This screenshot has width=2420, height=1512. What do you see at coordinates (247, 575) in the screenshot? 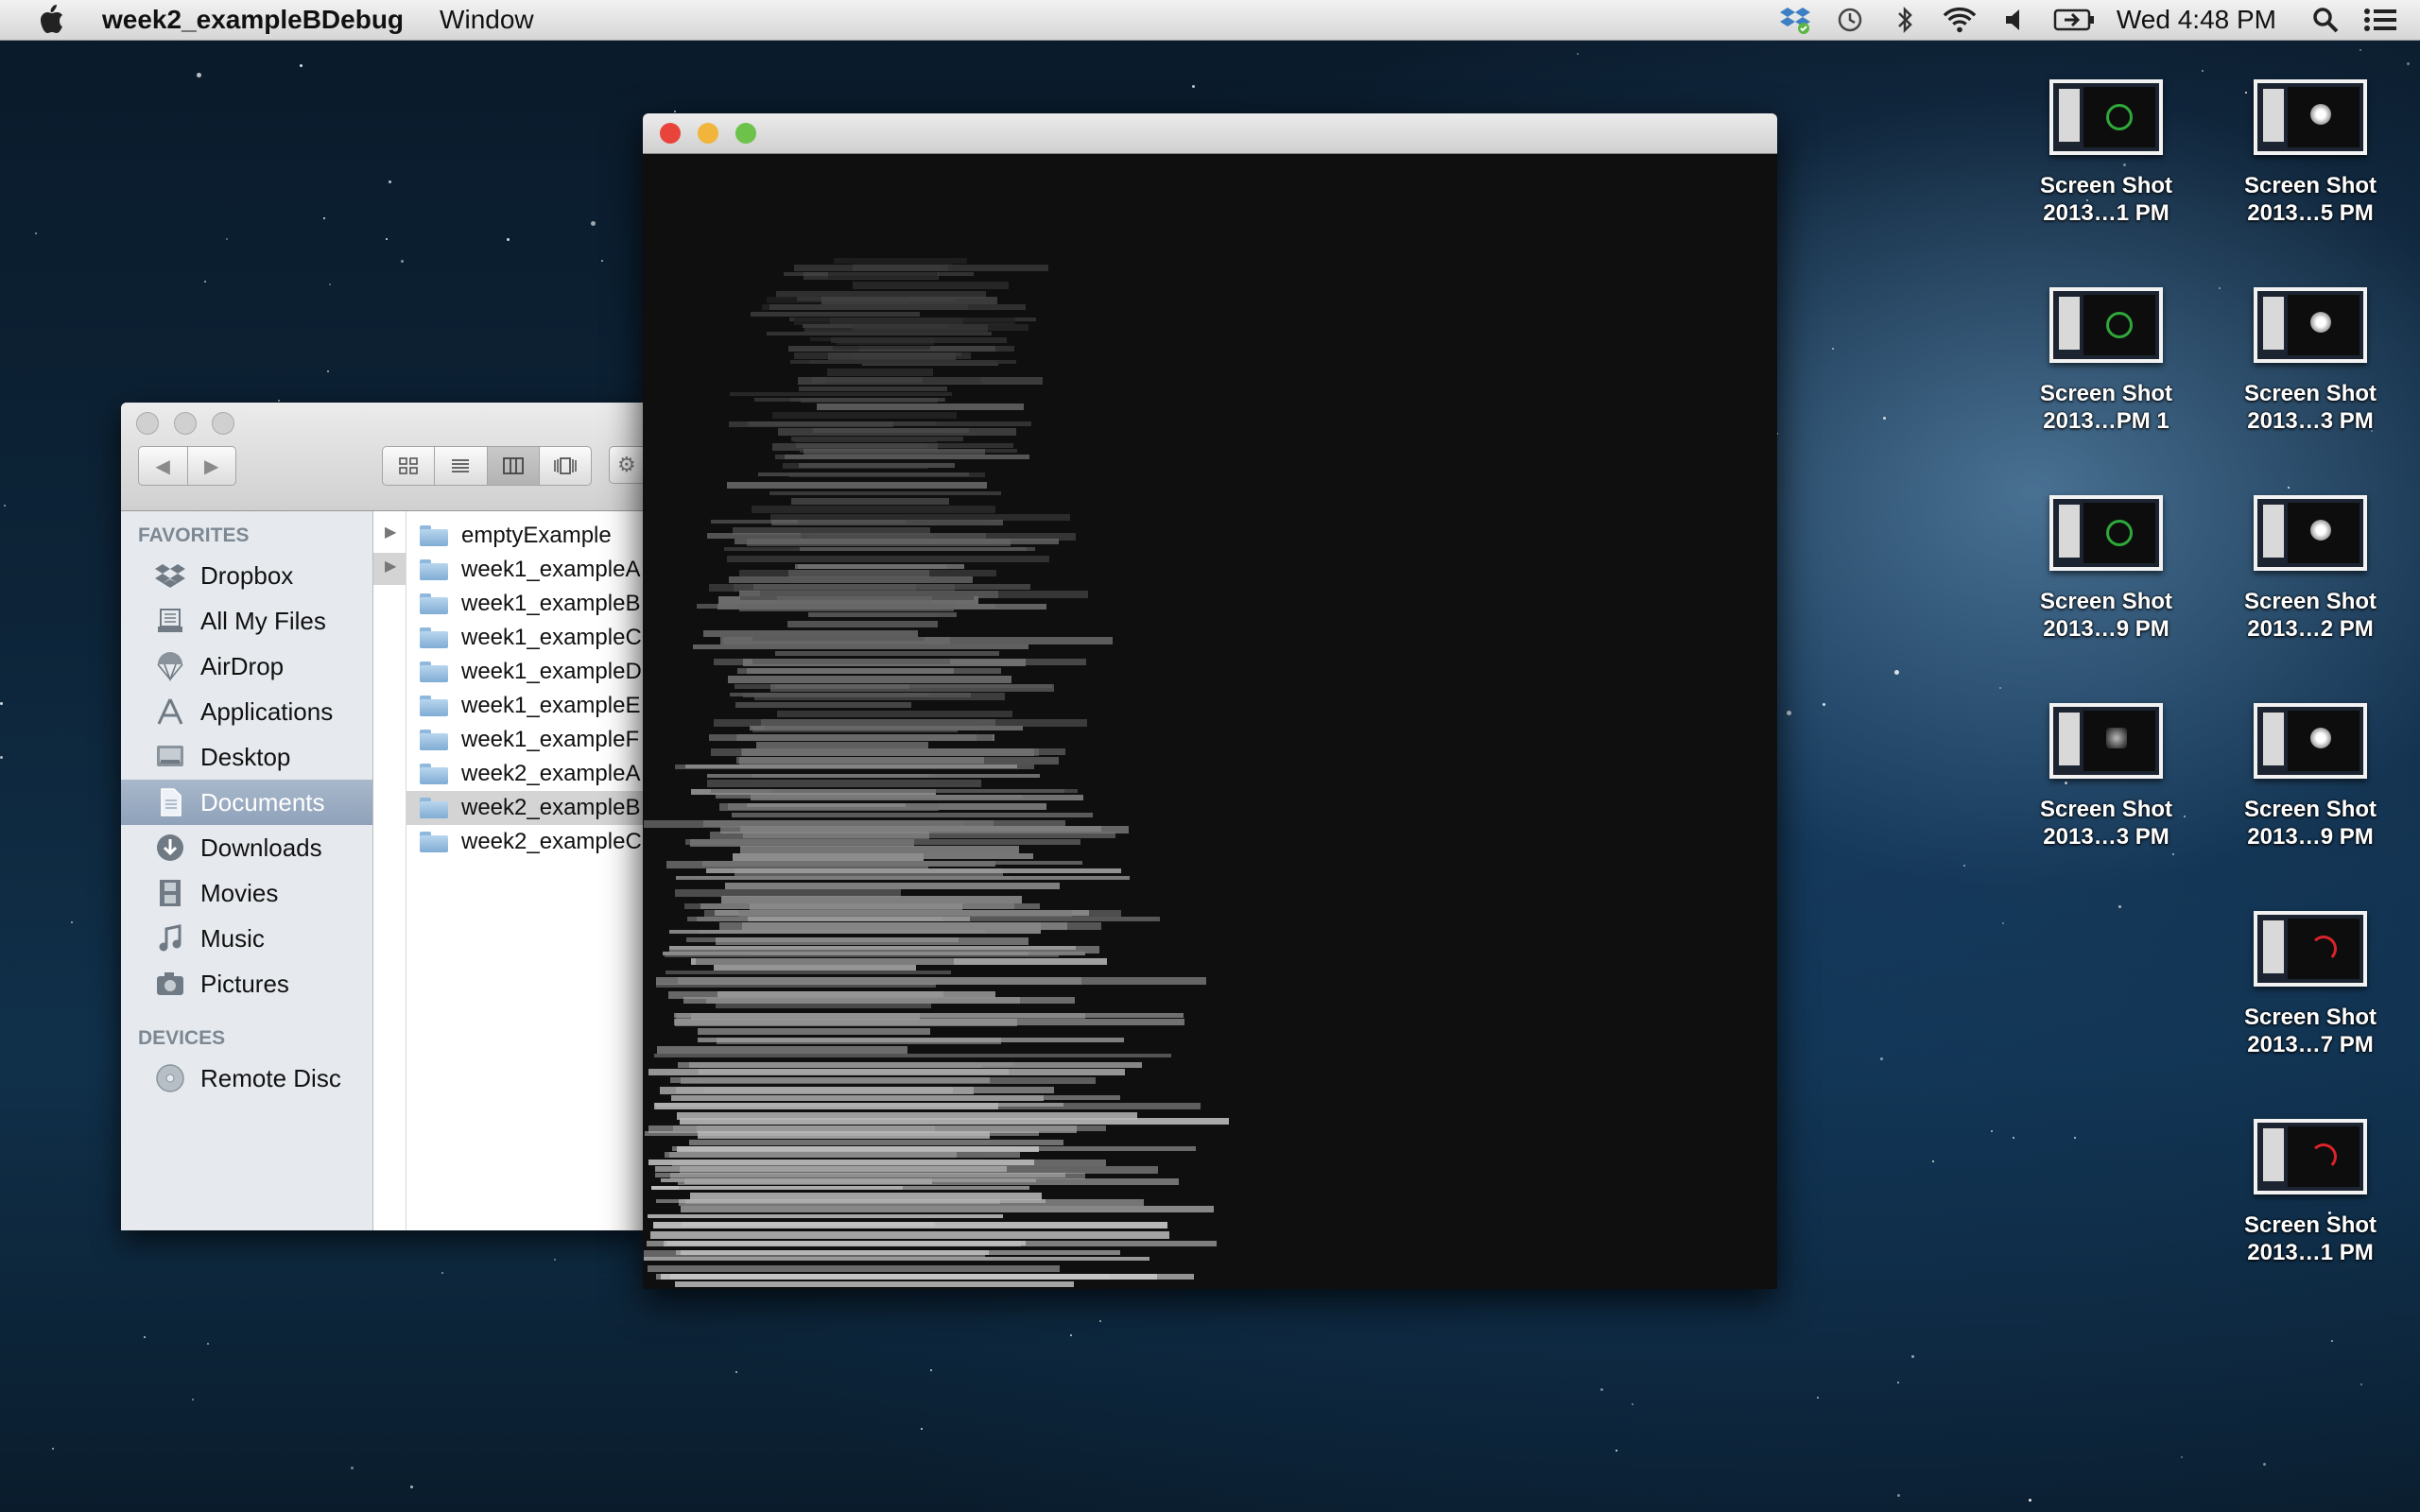
I see `sidebar-item-dropbox: Dropbox` at bounding box center [247, 575].